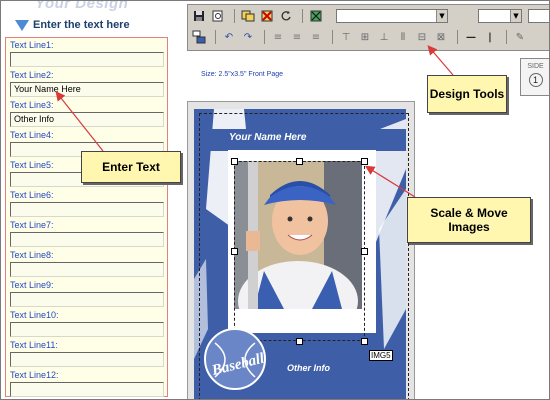 This screenshot has width=550, height=400. I want to click on align-left-icon: ≡, so click(278, 37).